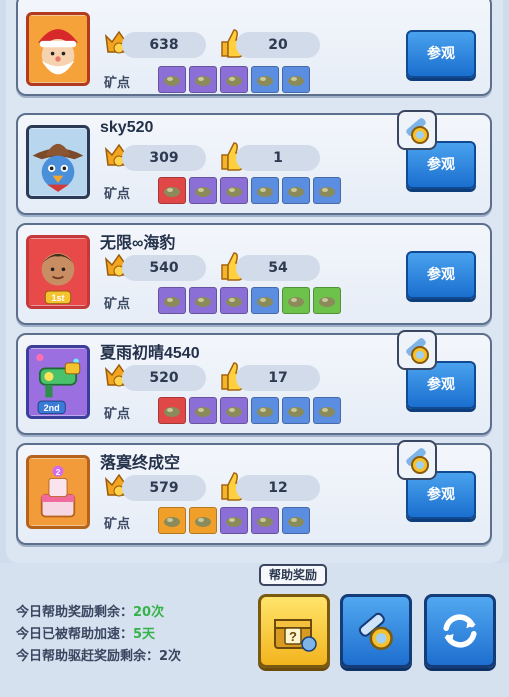 Image resolution: width=509 pixels, height=697 pixels. I want to click on player-name: 落寞终成空, so click(140, 463).